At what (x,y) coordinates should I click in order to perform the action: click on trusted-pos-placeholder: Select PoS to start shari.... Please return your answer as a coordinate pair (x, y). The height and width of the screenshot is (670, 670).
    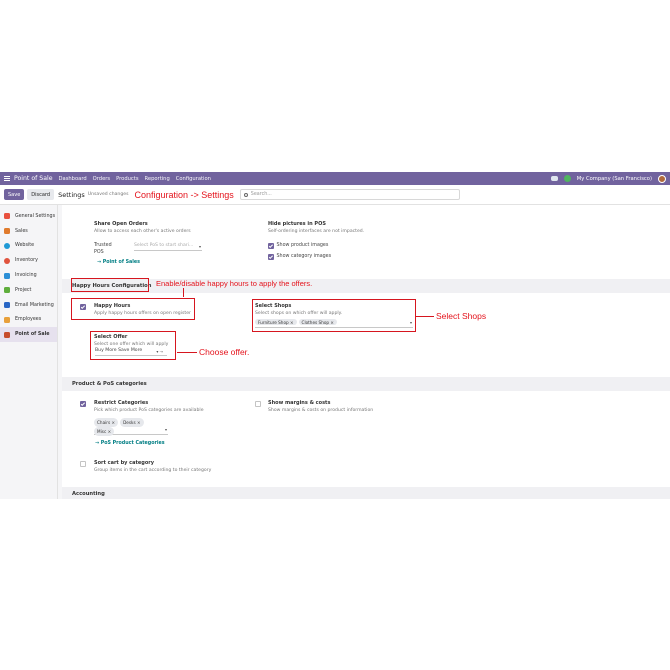
    Looking at the image, I should click on (164, 245).